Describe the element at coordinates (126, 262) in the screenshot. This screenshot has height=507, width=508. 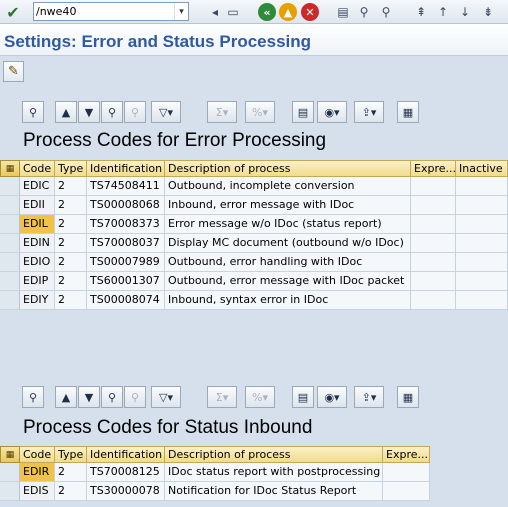
I see `cell-identification: TS00007989` at that location.